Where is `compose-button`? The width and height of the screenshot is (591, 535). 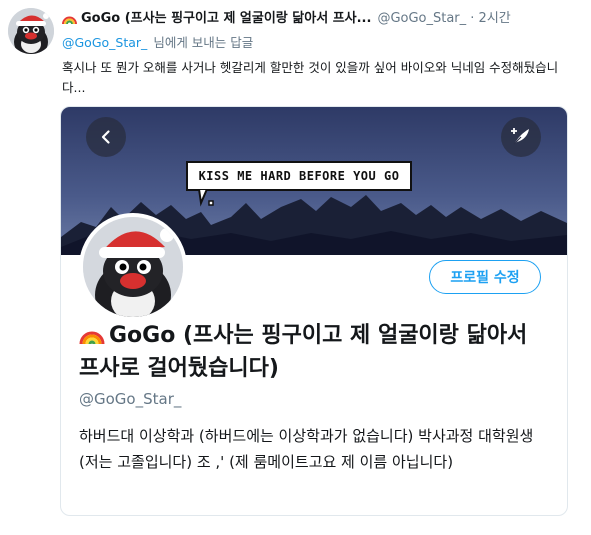 compose-button is located at coordinates (521, 137).